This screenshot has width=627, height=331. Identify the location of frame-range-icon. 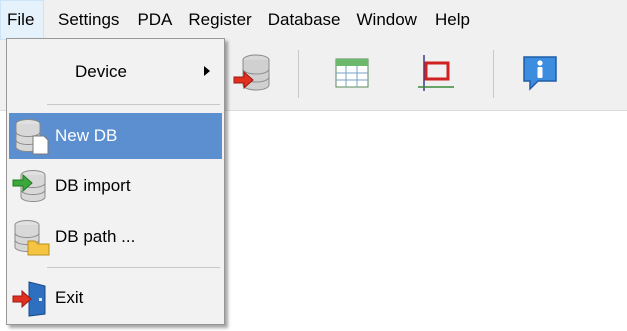
(436, 73).